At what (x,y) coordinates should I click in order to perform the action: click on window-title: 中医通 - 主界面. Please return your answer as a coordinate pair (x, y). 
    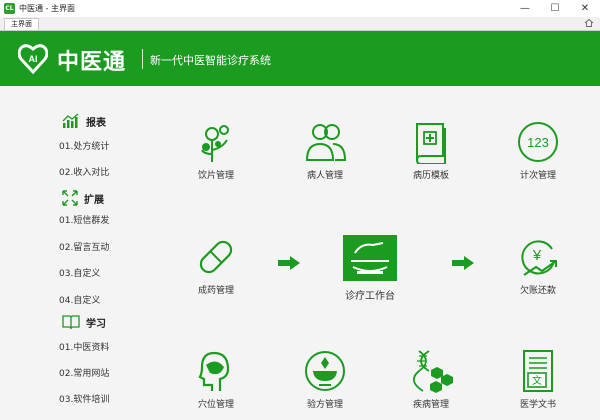
    Looking at the image, I should click on (47, 8).